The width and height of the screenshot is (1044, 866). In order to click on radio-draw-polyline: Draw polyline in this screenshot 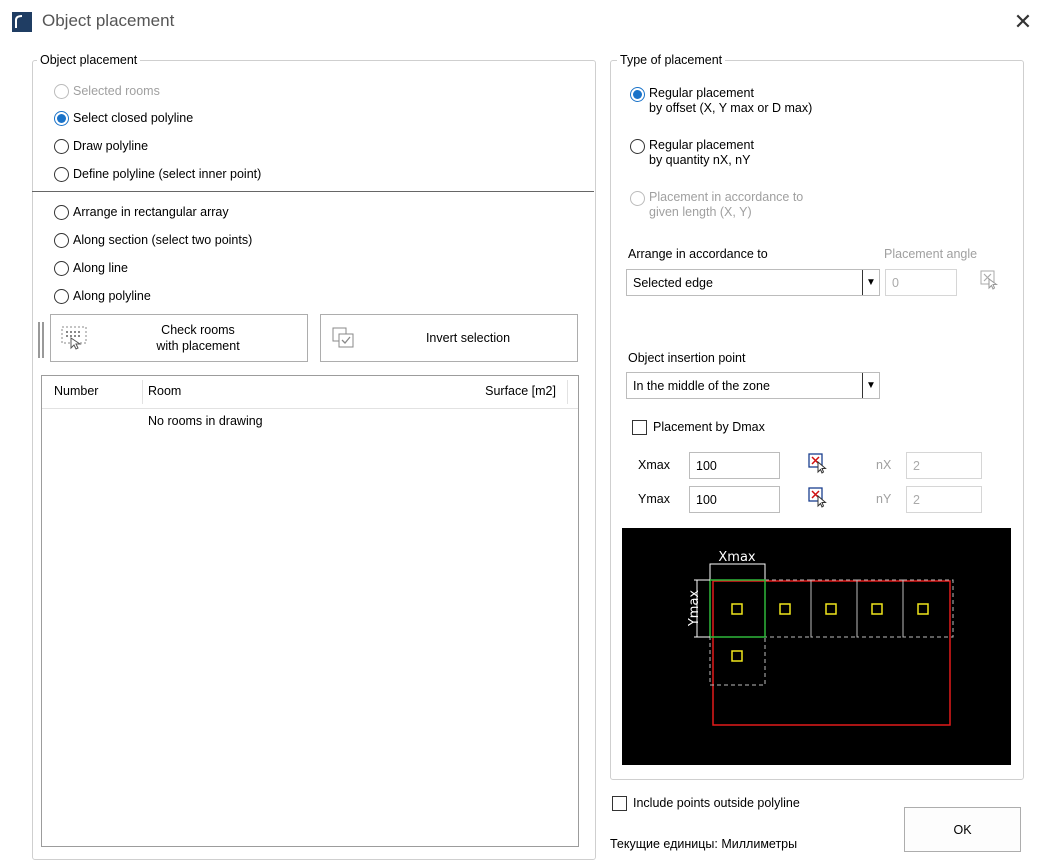, I will do `click(101, 146)`.